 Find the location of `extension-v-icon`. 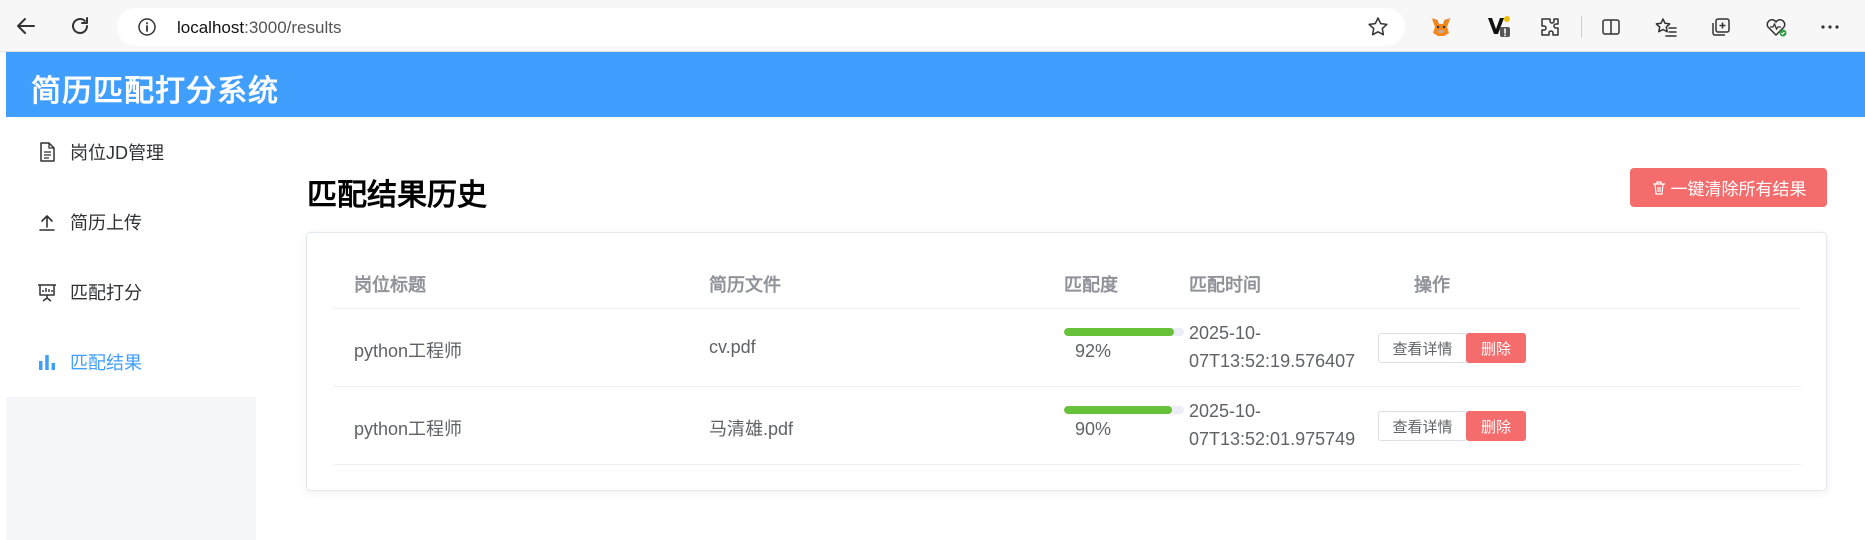

extension-v-icon is located at coordinates (1498, 27).